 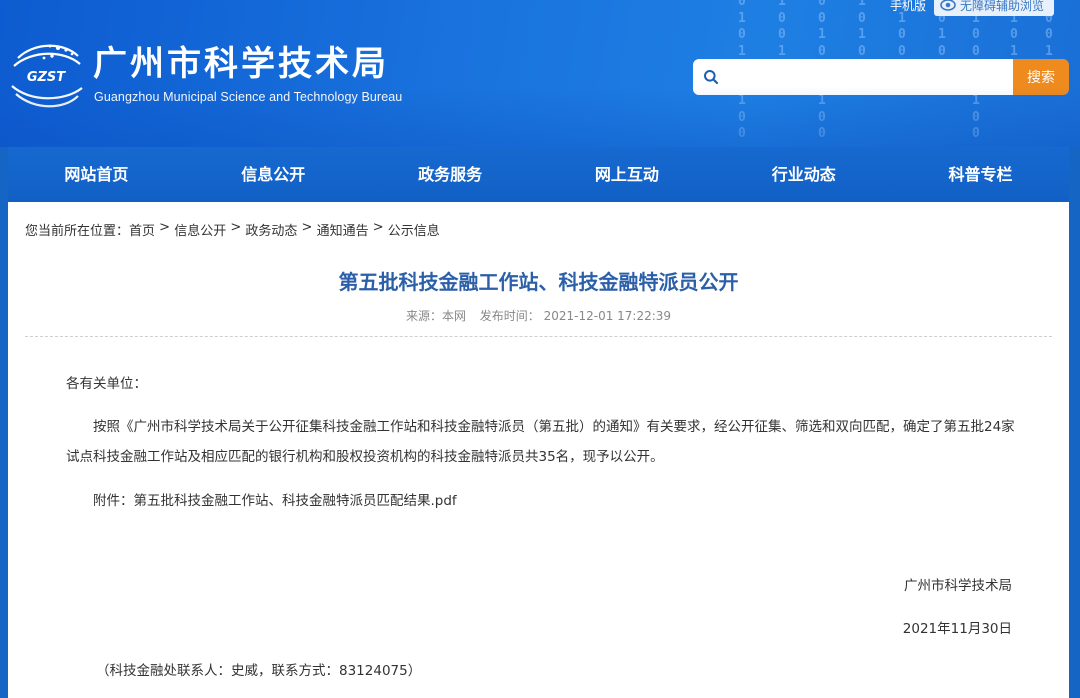 I want to click on nav-item-industry-news: 行业动态, so click(x=803, y=174).